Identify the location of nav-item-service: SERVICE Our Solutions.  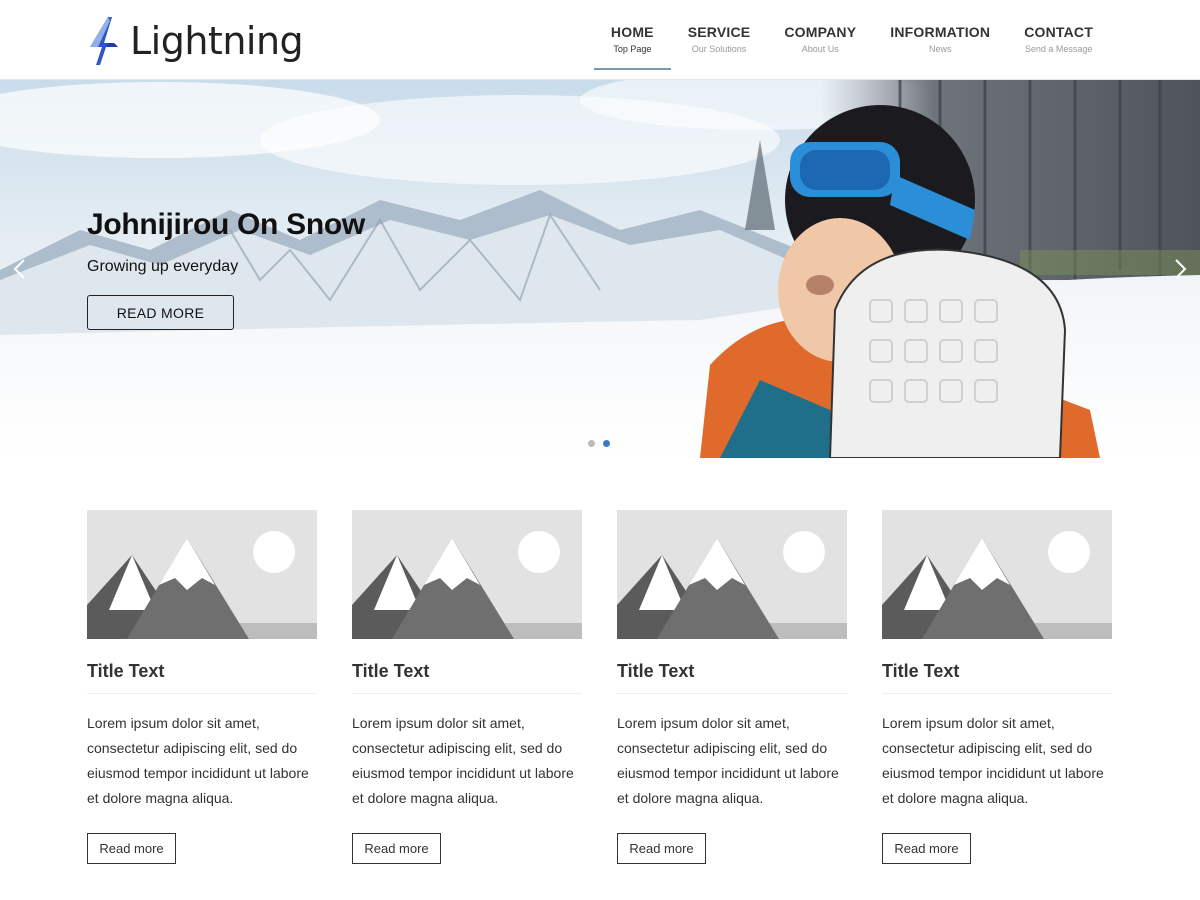
(719, 35).